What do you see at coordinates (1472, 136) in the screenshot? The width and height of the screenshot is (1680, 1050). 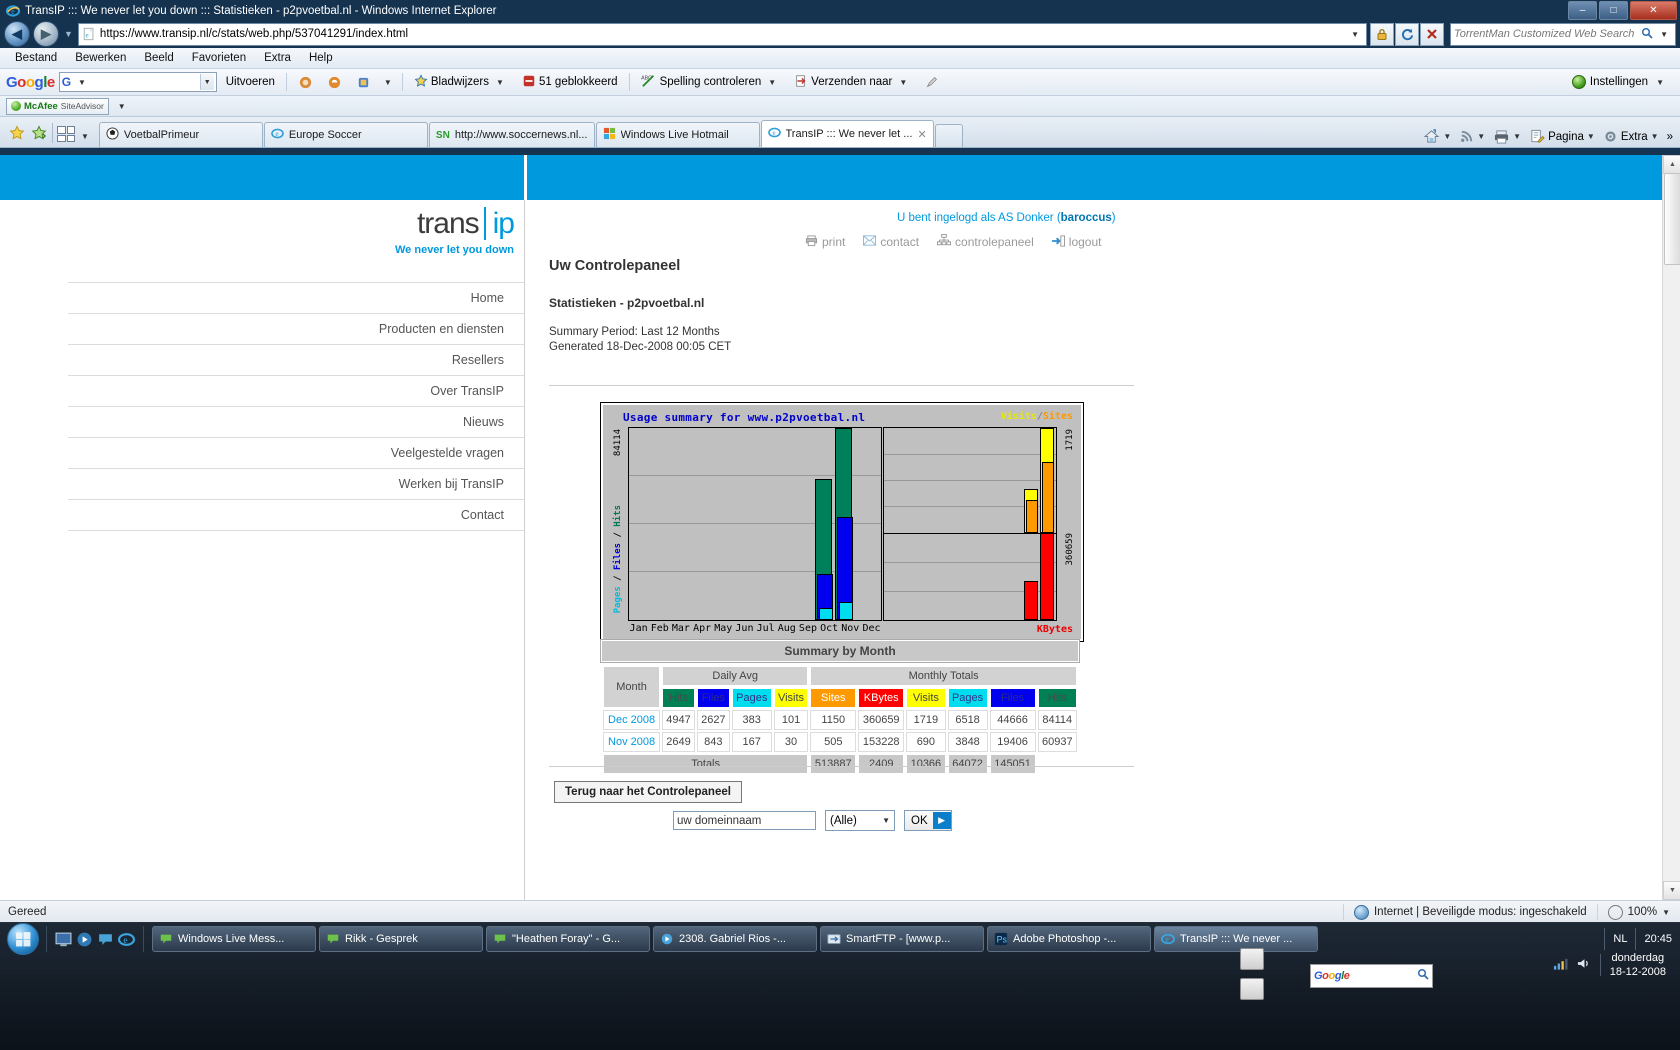 I see `feeds-button: ▼` at bounding box center [1472, 136].